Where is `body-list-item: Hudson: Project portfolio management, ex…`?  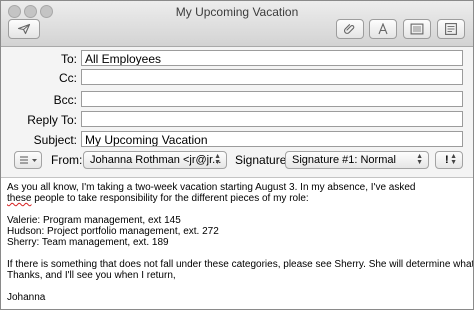
body-list-item: Hudson: Project portfolio management, ex… is located at coordinates (113, 231).